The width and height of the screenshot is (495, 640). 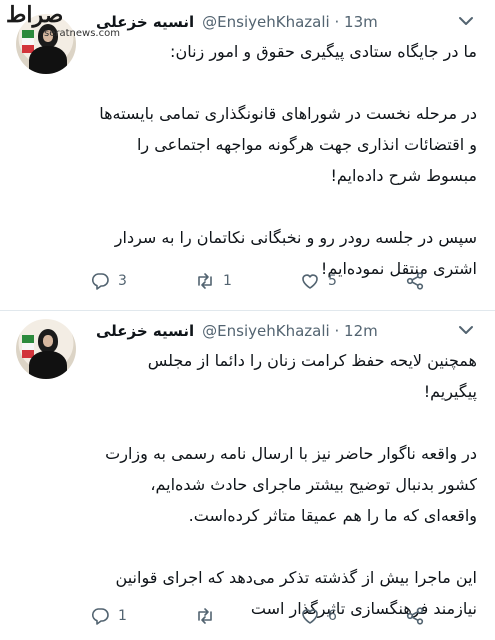 I want to click on author-name: انسیه خزعلی, so click(x=145, y=331).